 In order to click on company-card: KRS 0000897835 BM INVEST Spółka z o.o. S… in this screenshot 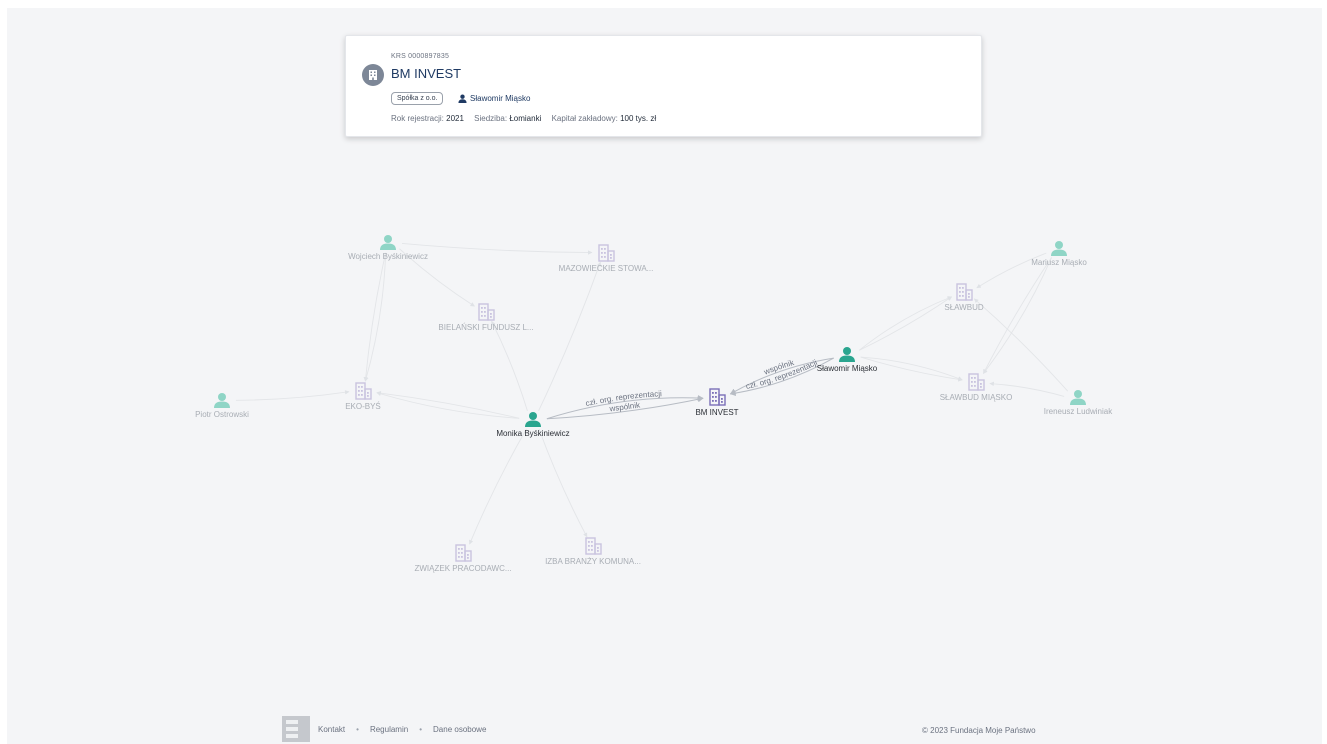, I will do `click(663, 86)`.